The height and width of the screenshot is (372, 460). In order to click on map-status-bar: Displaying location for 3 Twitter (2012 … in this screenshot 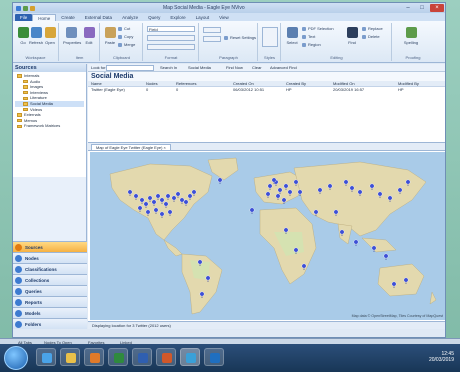, I will do `click(266, 325)`.